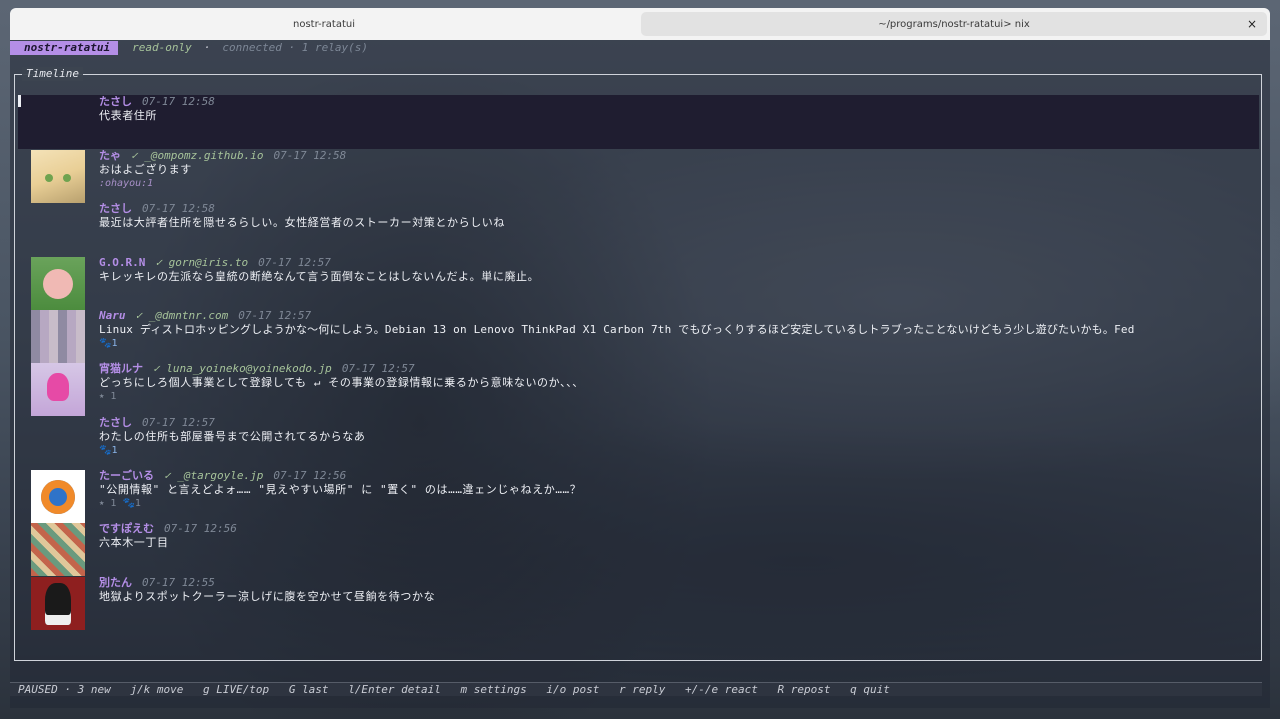 This screenshot has height=719, width=1280. I want to click on reactions: ⭑ 1 🐾1, so click(120, 503).